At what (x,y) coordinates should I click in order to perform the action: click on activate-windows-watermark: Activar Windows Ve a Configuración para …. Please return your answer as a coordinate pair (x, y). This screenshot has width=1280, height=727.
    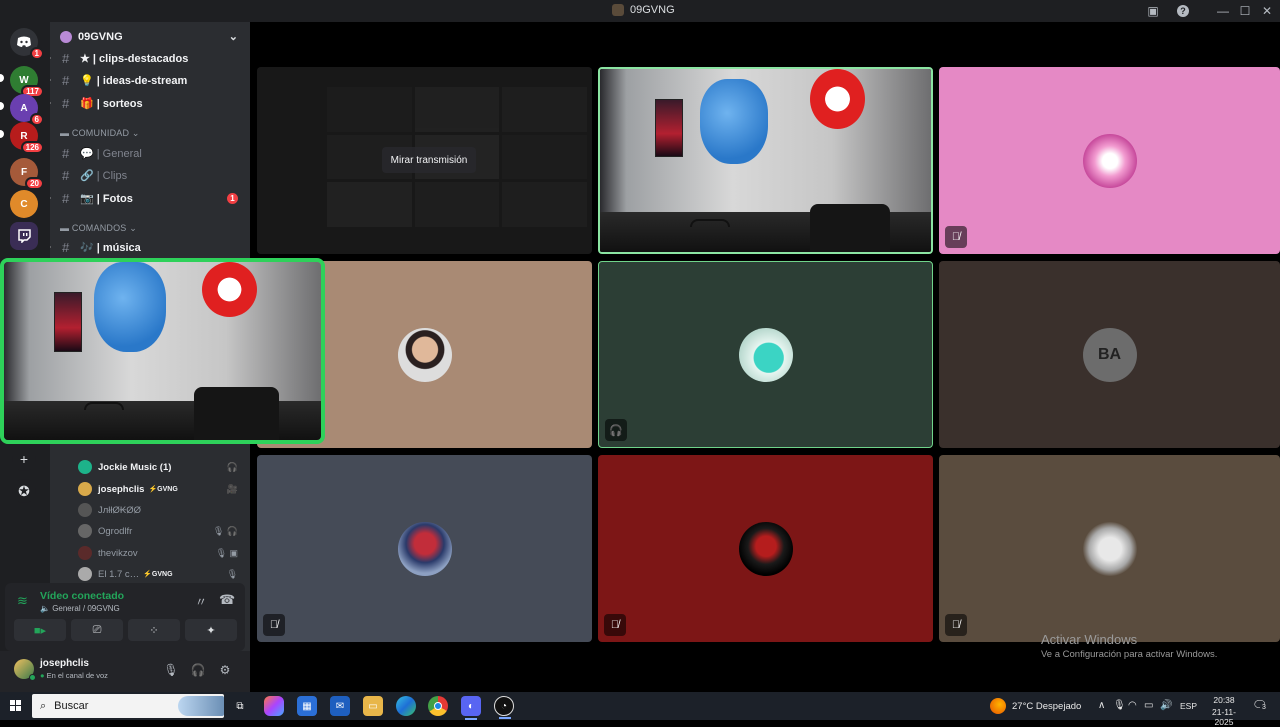
    Looking at the image, I should click on (1129, 646).